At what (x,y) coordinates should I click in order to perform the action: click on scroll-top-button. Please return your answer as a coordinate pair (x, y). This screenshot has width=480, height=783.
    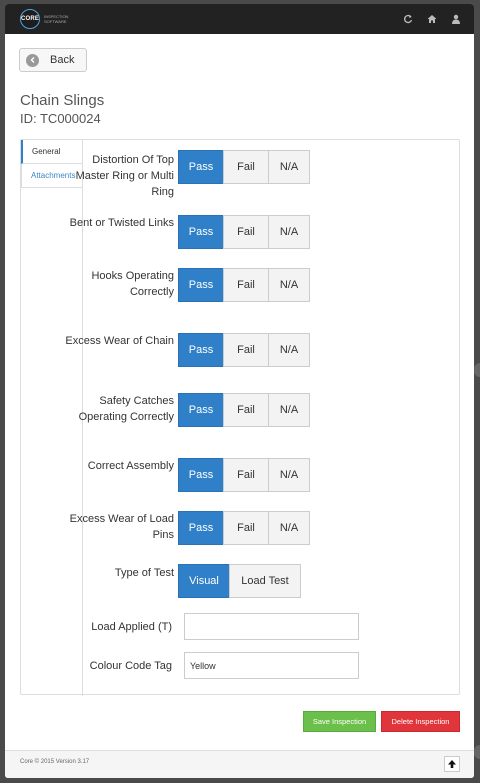
    Looking at the image, I should click on (452, 764).